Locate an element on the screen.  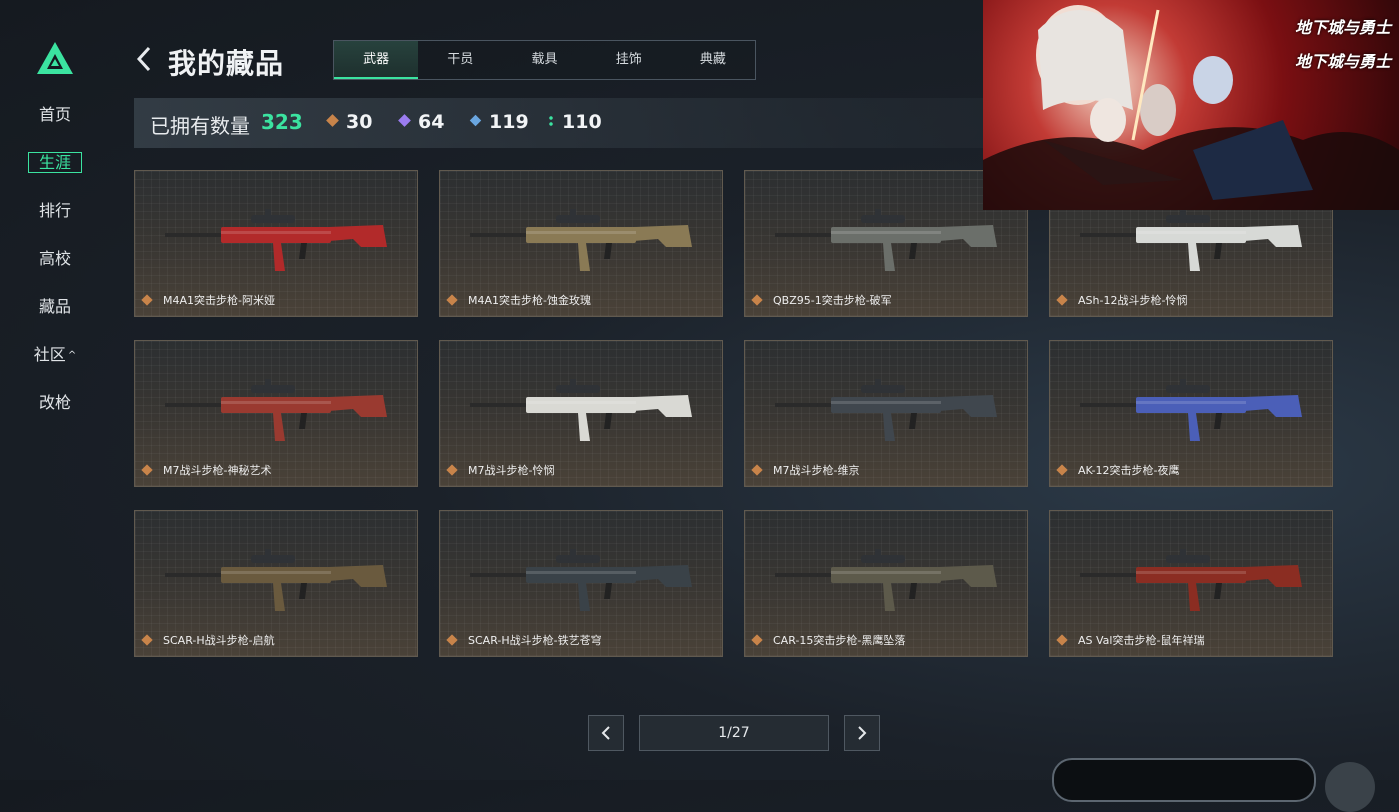
sidebar-item-label: 改枪 is located at coordinates (54, 402).